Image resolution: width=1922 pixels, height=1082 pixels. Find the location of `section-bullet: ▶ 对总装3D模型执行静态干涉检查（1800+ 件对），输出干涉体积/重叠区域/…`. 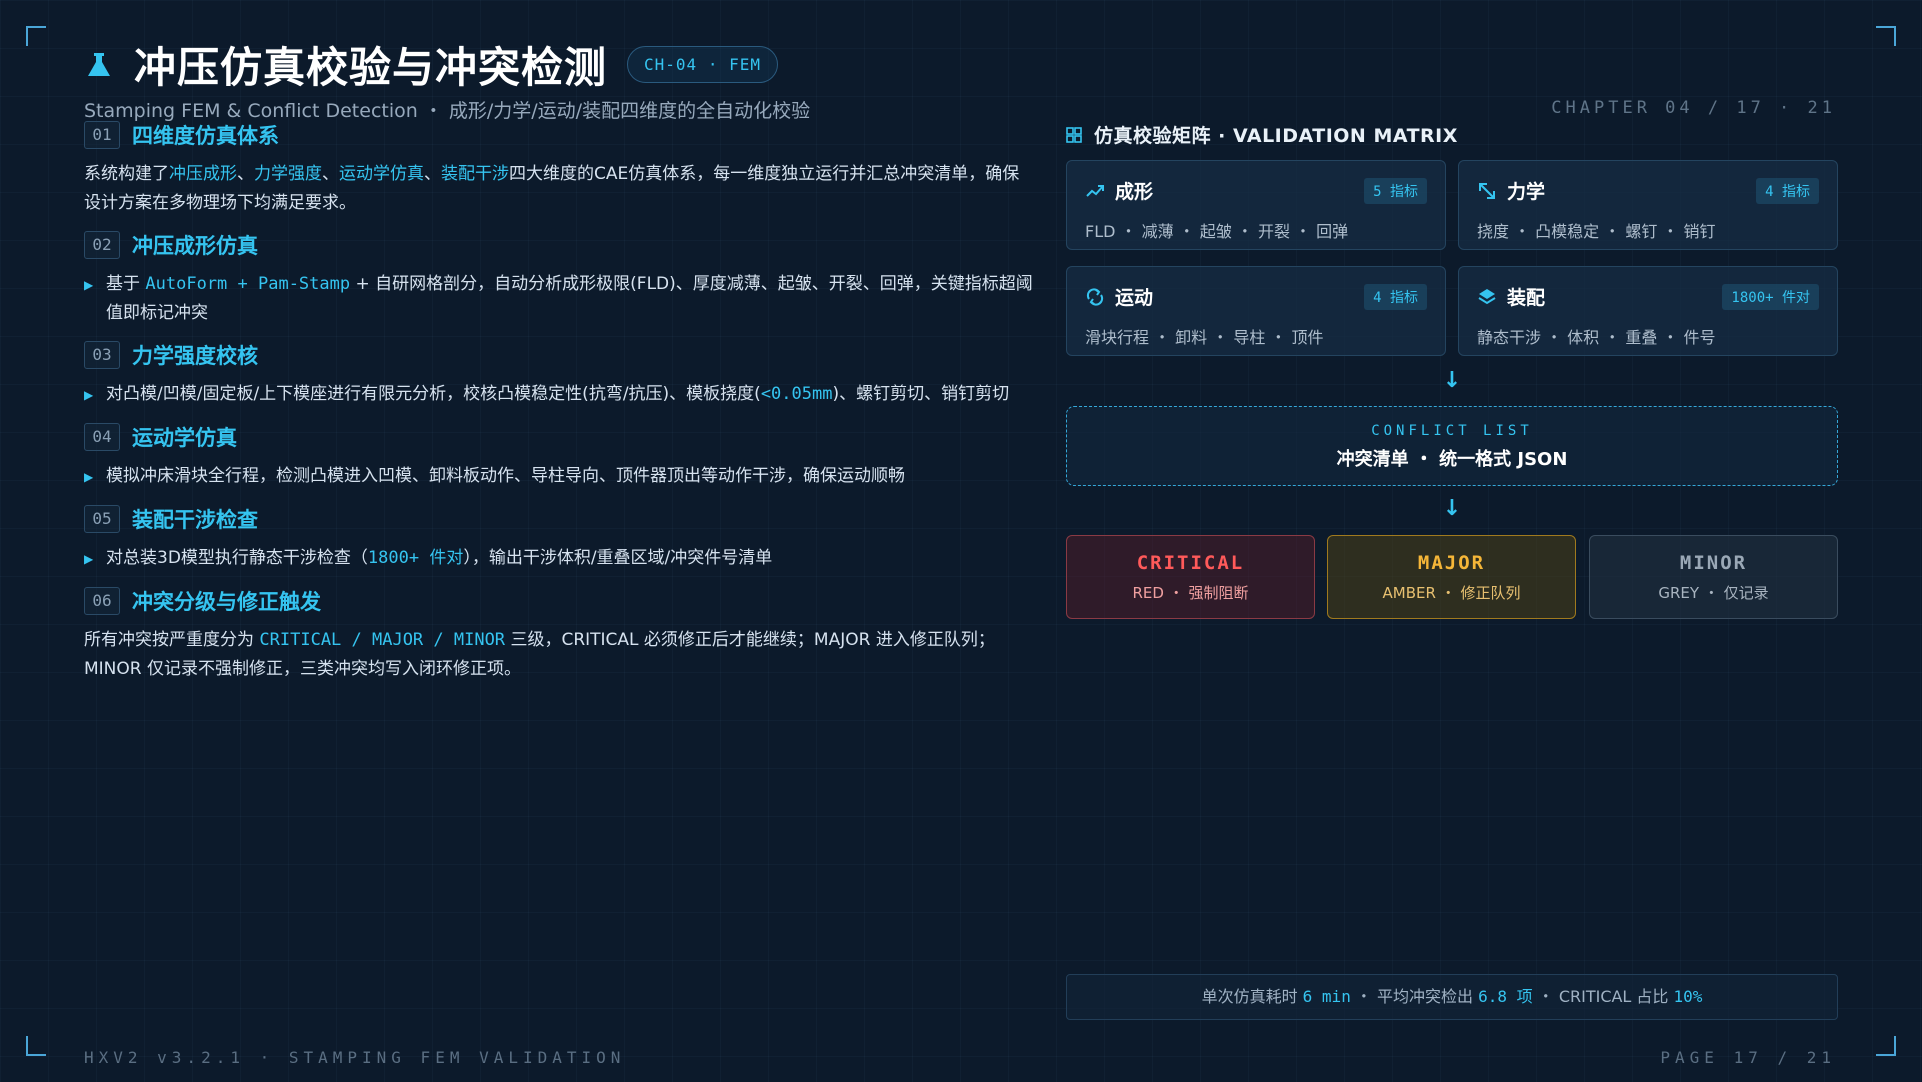

section-bullet: ▶ 对总装3D模型执行静态干涉检查（1800+ 件对），输出干涉体积/重叠区域/… is located at coordinates (559, 559).